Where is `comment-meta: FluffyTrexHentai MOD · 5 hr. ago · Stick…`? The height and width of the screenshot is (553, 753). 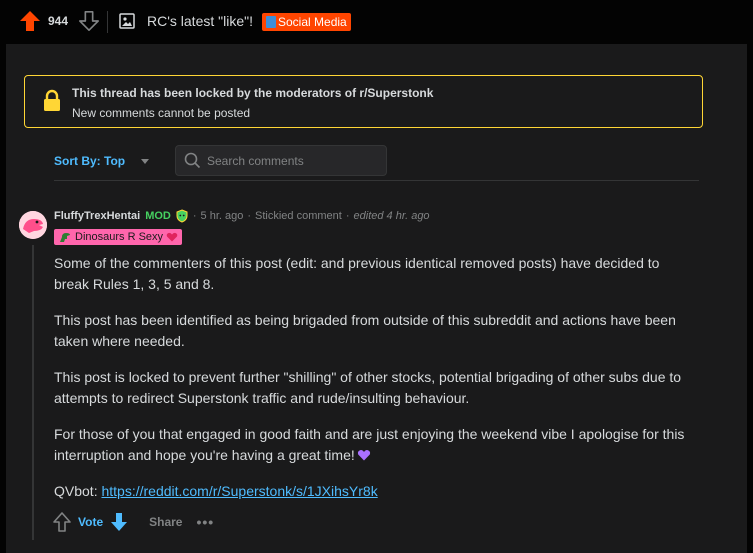
comment-meta: FluffyTrexHentai MOD · 5 hr. ago · Stick… is located at coordinates (242, 216).